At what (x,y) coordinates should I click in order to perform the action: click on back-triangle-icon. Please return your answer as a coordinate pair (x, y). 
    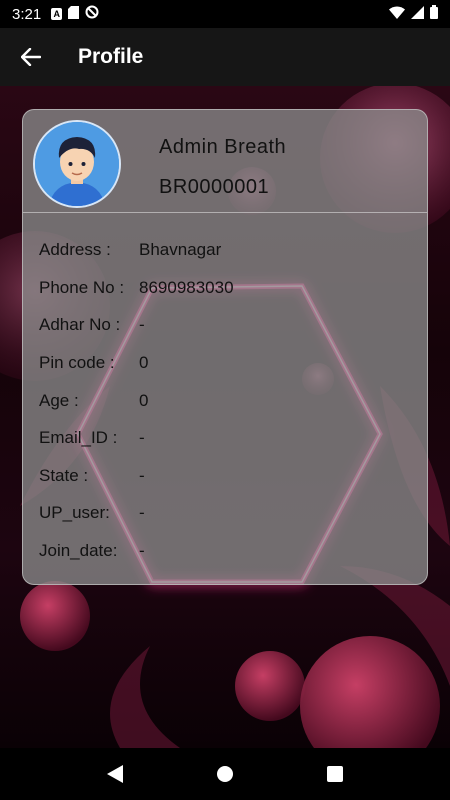
    Looking at the image, I should click on (115, 774).